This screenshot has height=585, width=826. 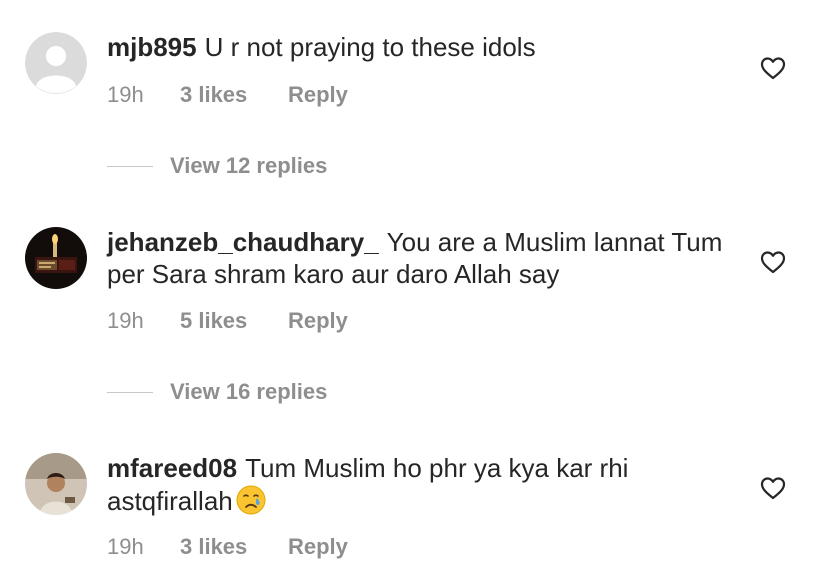 I want to click on comment-body: mjb895 U r not praying to these idols, so click(x=417, y=47).